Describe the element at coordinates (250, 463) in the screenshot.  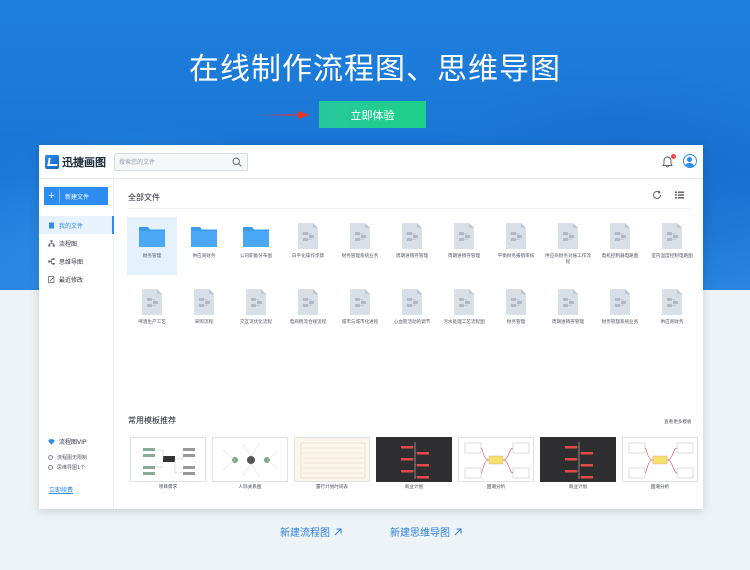
I see `template-card: 人际关系图` at that location.